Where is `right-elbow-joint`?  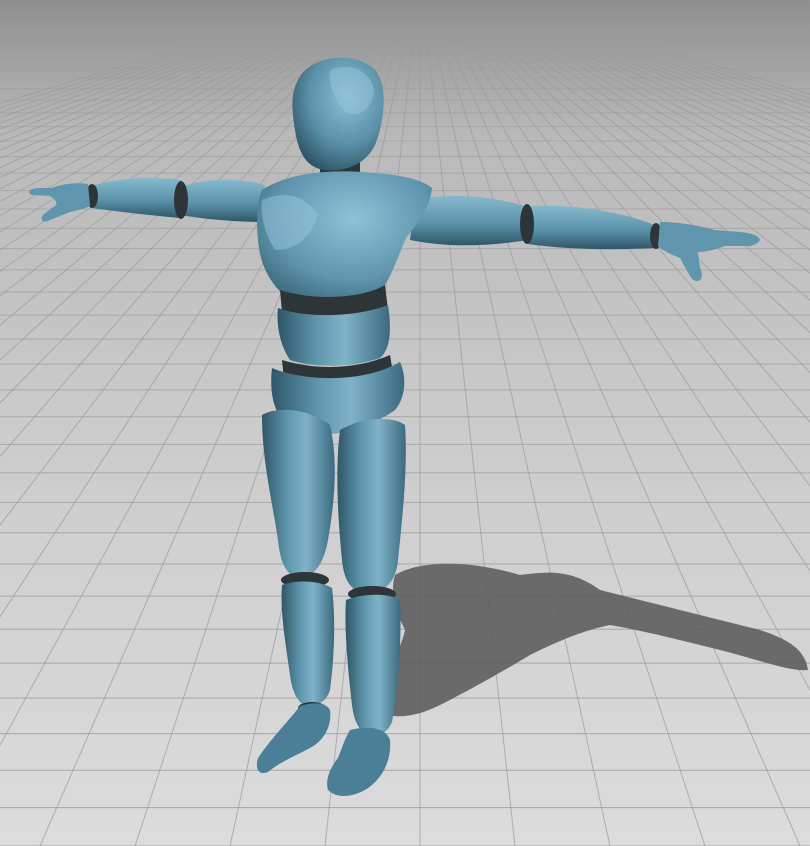 right-elbow-joint is located at coordinates (527, 224).